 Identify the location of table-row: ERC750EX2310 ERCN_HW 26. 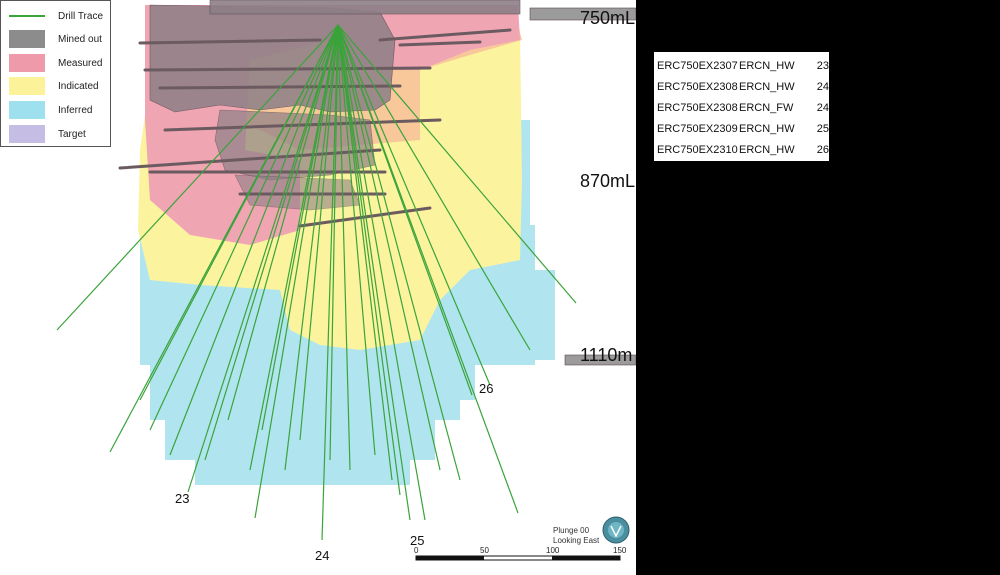
(741, 149).